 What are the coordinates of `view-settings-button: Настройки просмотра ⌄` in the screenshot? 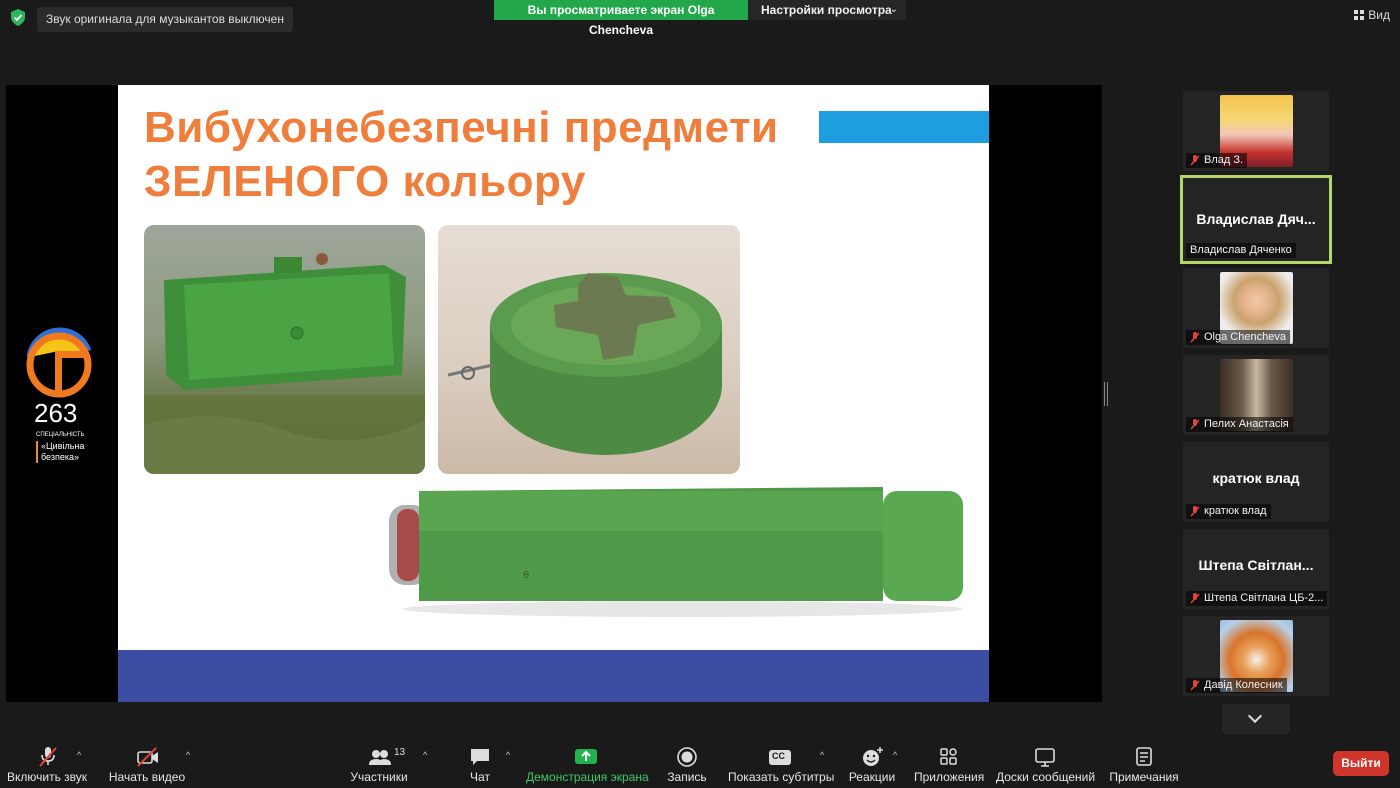 It's located at (827, 10).